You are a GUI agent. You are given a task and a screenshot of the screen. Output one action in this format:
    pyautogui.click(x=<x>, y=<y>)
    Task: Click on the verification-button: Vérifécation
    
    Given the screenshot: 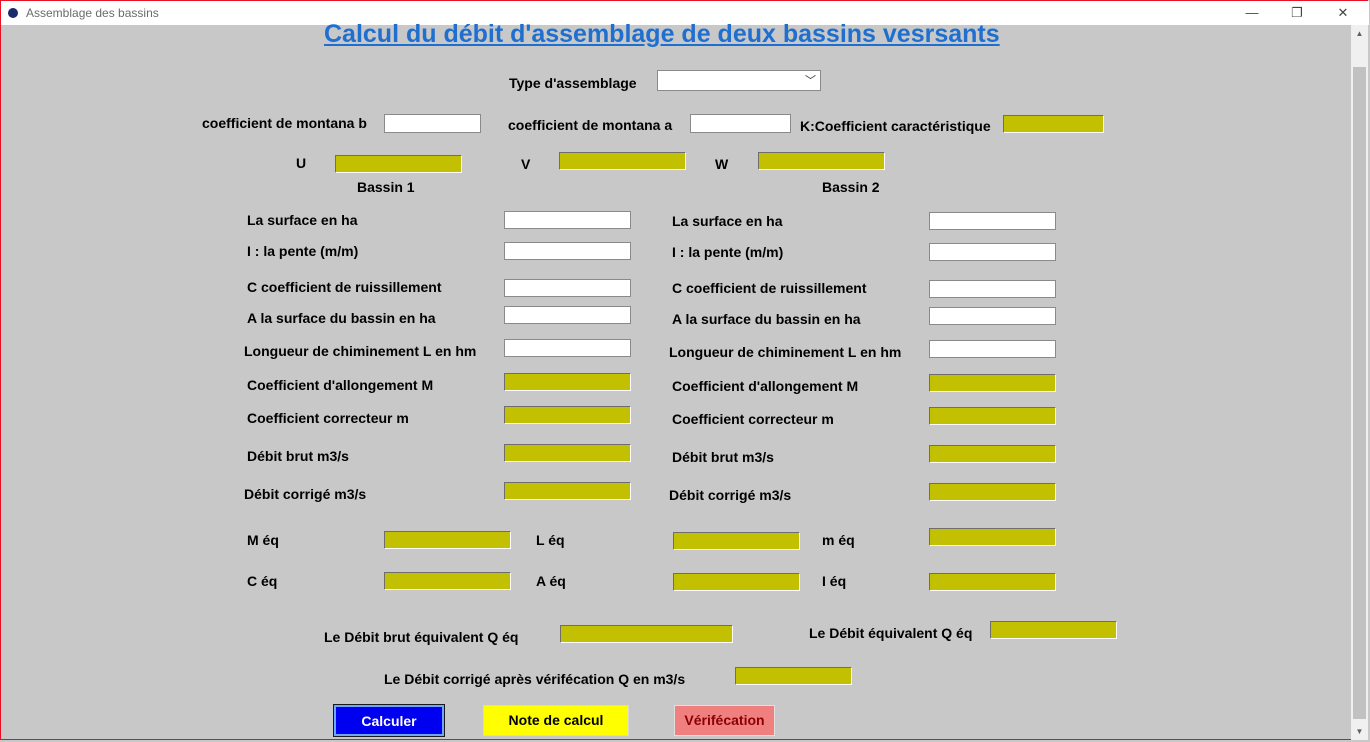 What is the action you would take?
    pyautogui.click(x=724, y=720)
    